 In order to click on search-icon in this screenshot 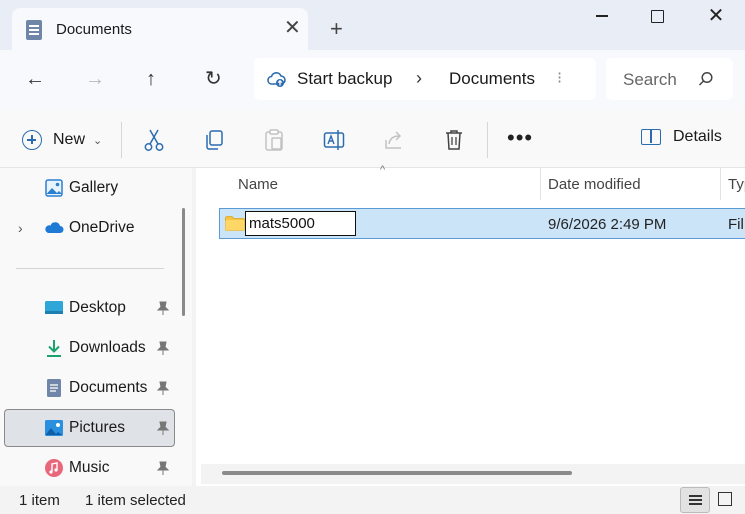, I will do `click(705, 78)`.